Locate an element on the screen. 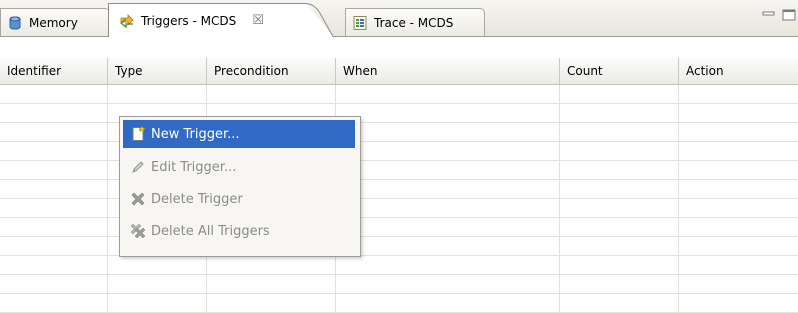  tab-memory: Memory is located at coordinates (55, 22).